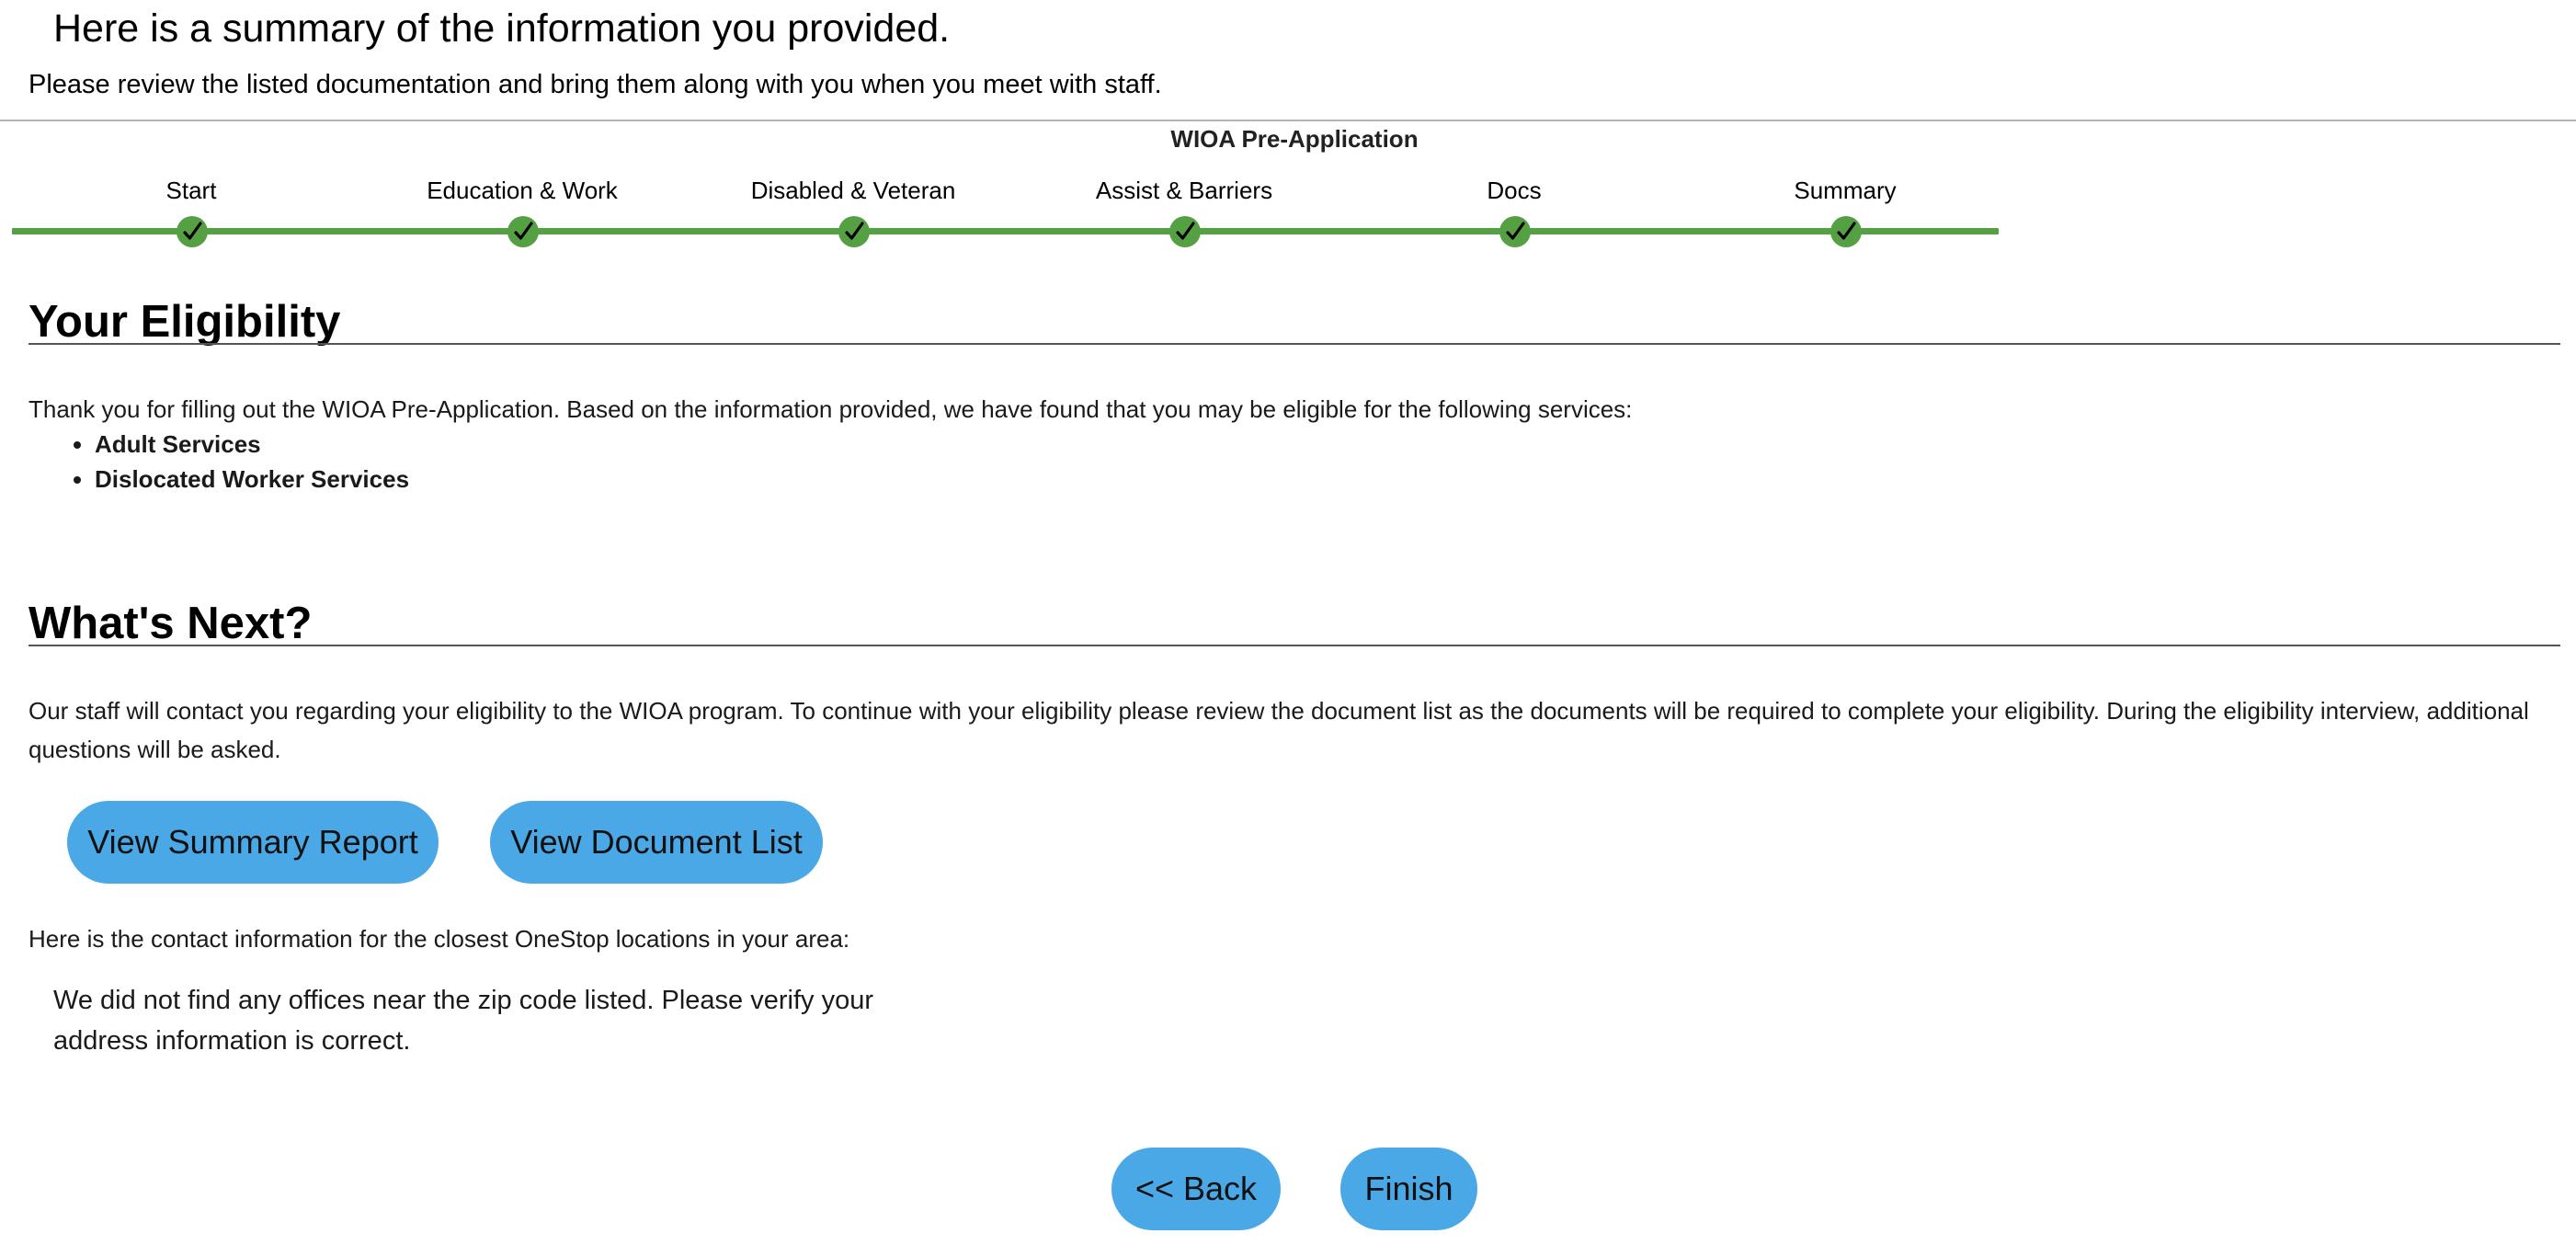 Image resolution: width=2576 pixels, height=1245 pixels. I want to click on view-summary-report-button: View Summary Report, so click(253, 842).